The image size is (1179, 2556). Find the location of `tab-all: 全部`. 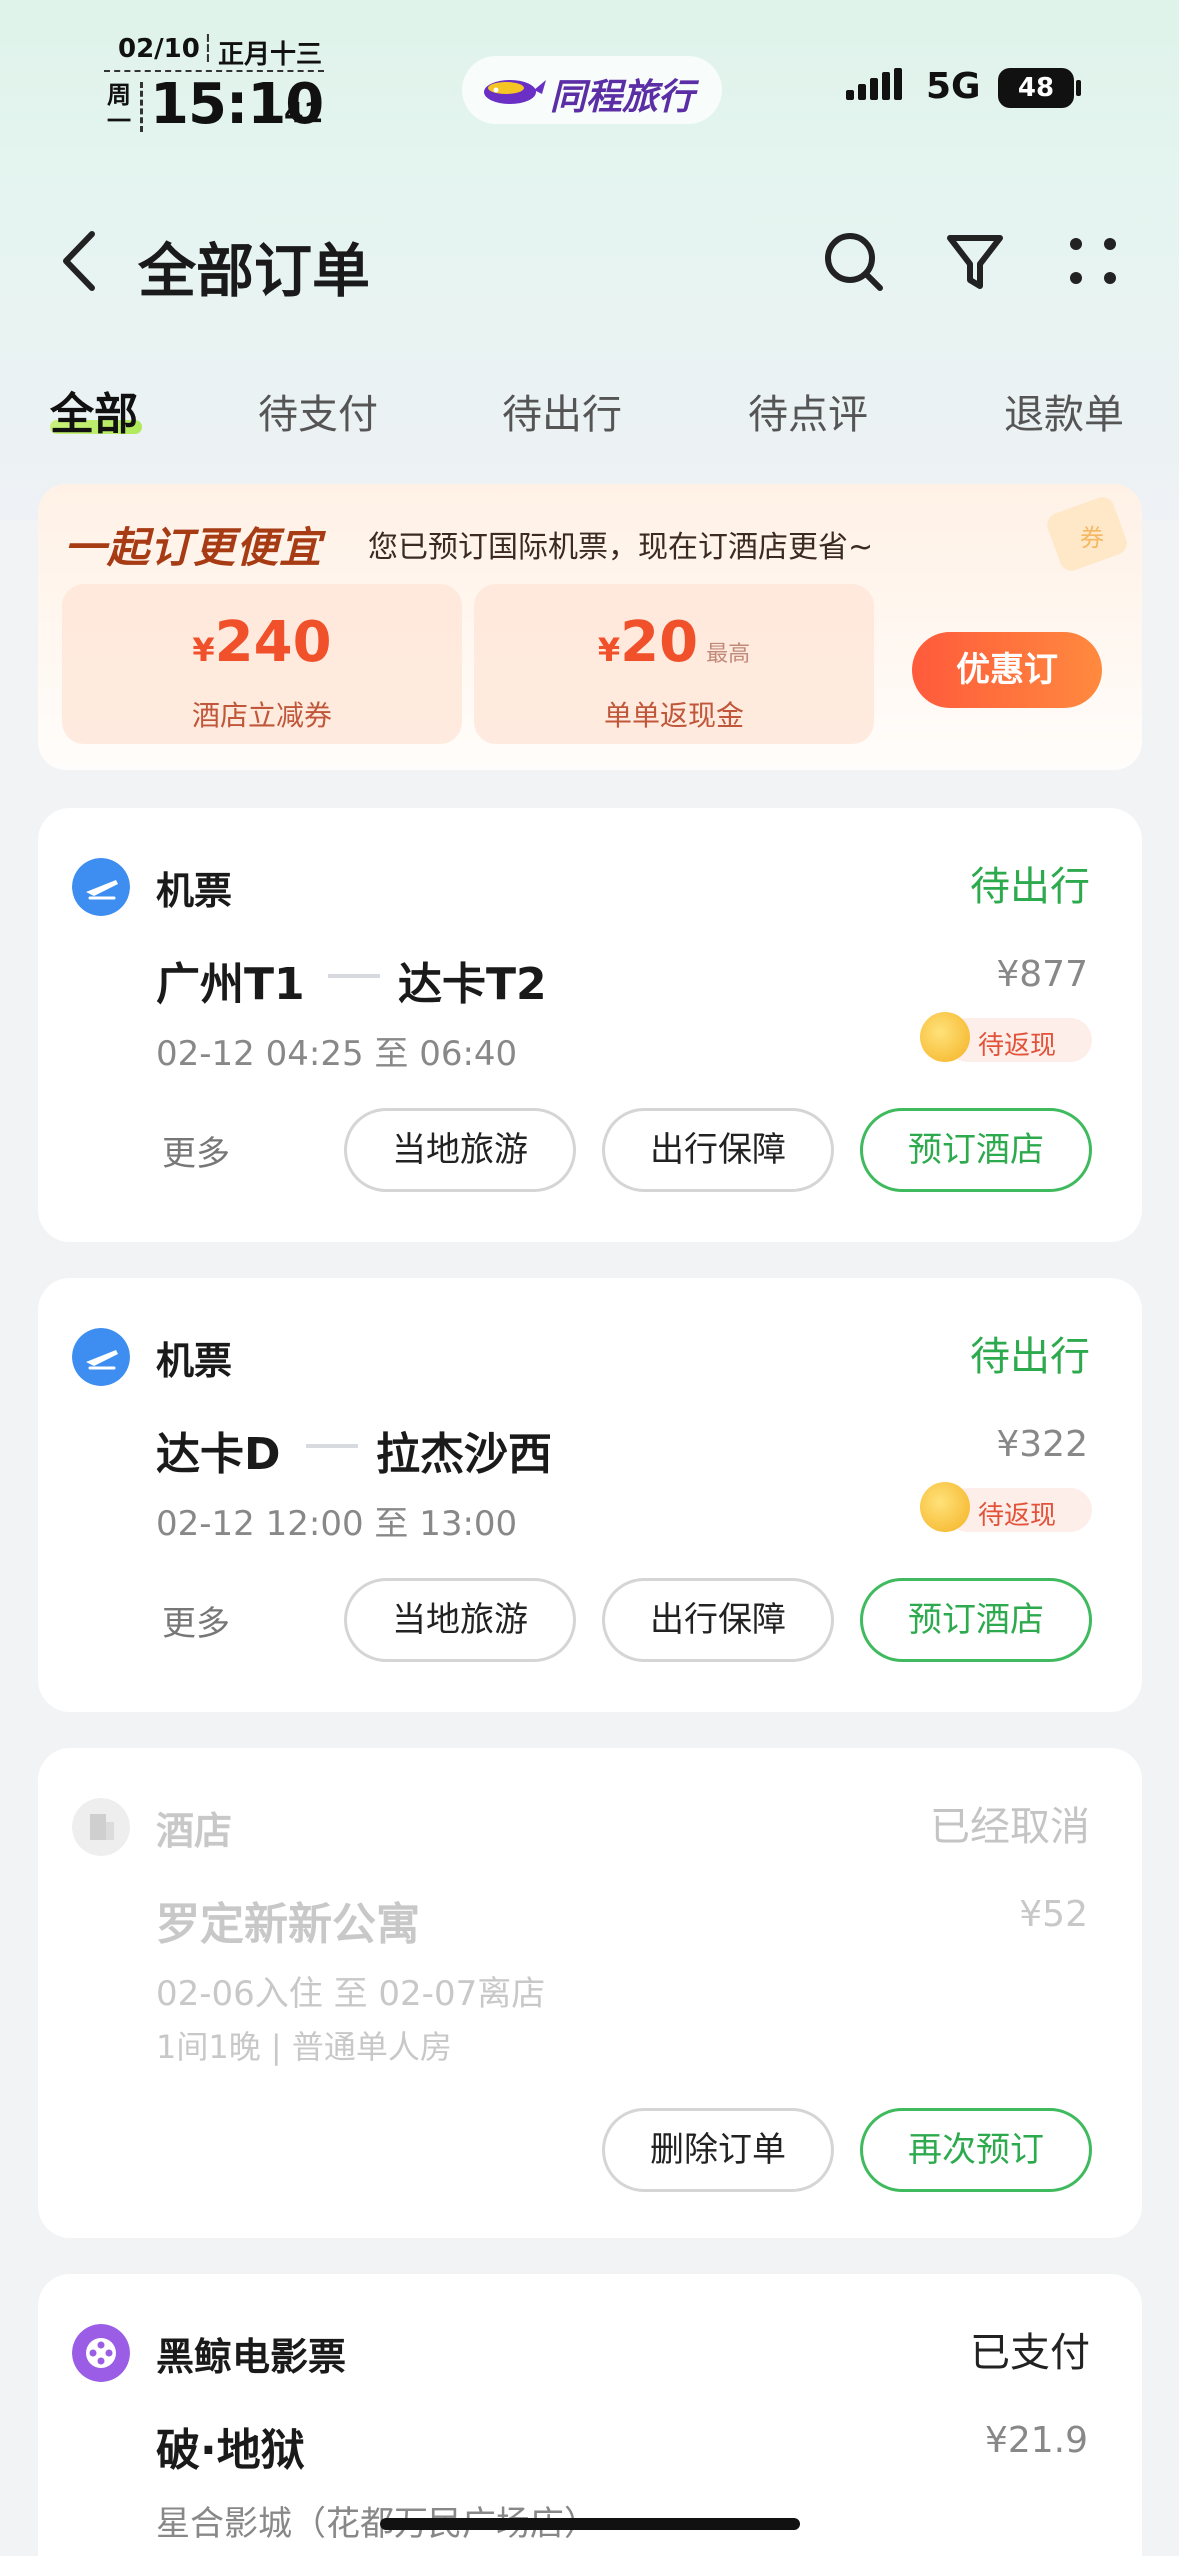

tab-all: 全部 is located at coordinates (94, 410).